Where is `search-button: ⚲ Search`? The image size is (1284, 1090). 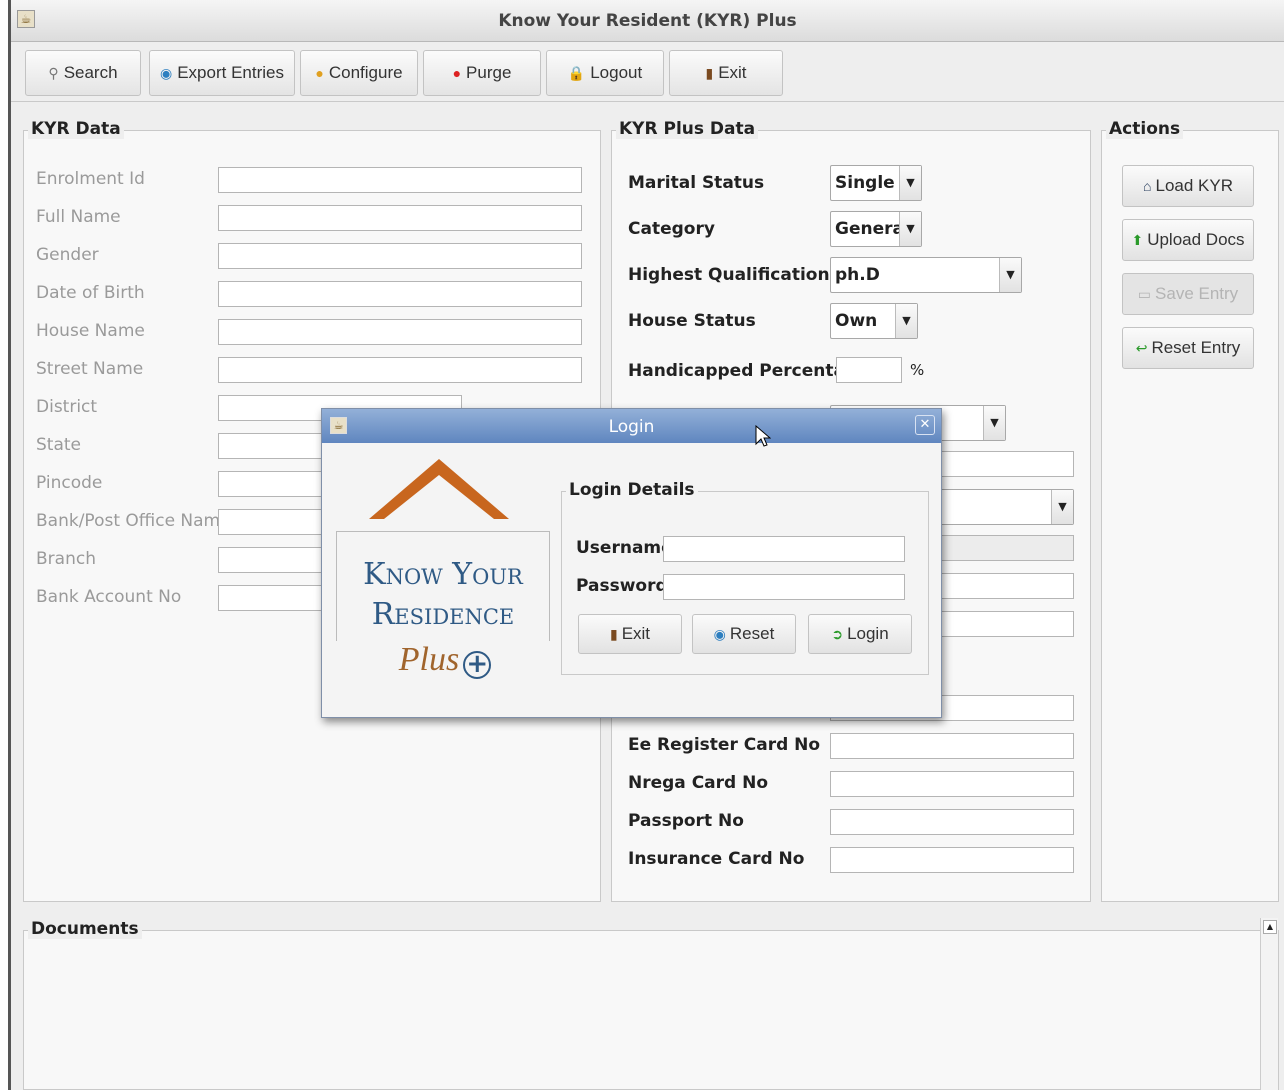
search-button: ⚲ Search is located at coordinates (83, 73).